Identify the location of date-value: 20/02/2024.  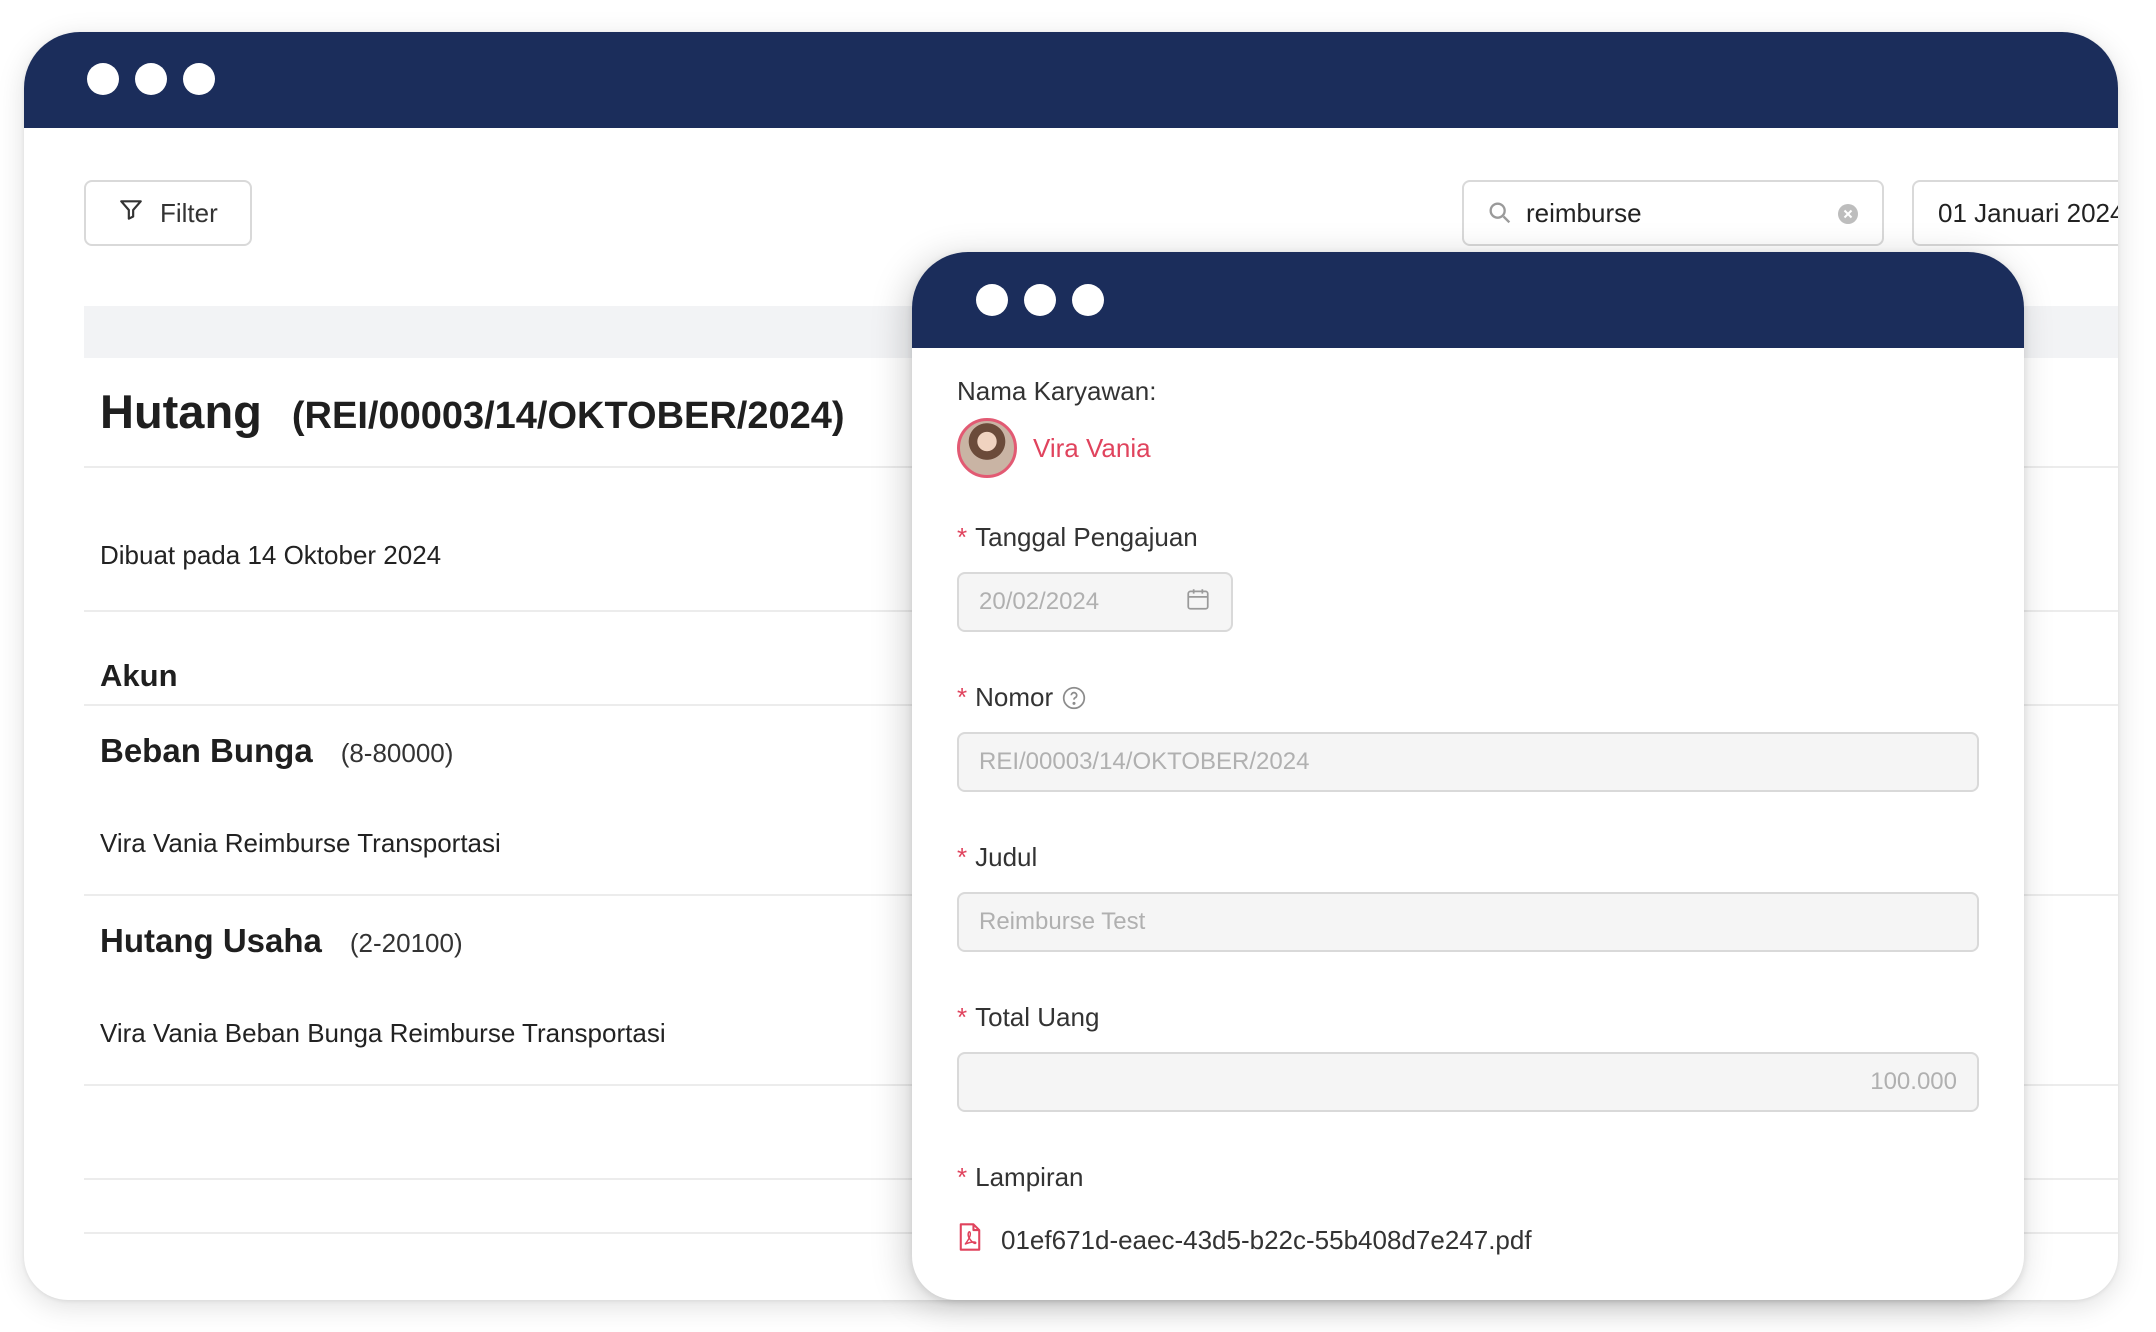
(1039, 601).